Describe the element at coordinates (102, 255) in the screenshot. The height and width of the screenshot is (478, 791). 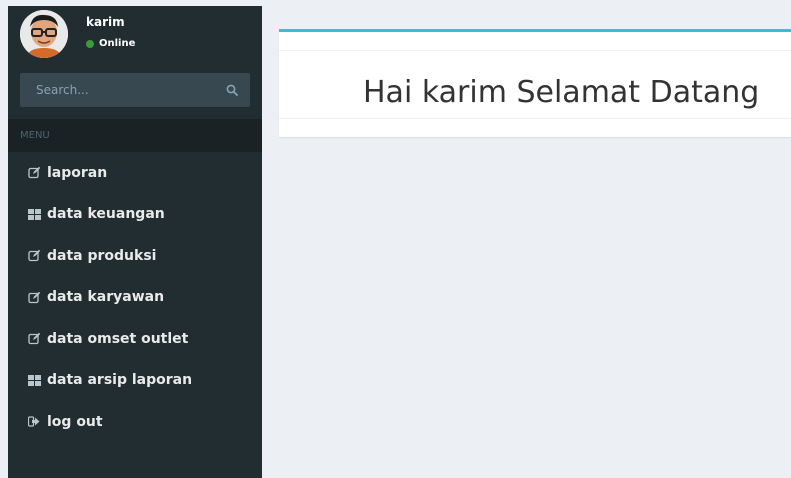
I see `sidebar-item-label: data produksi` at that location.